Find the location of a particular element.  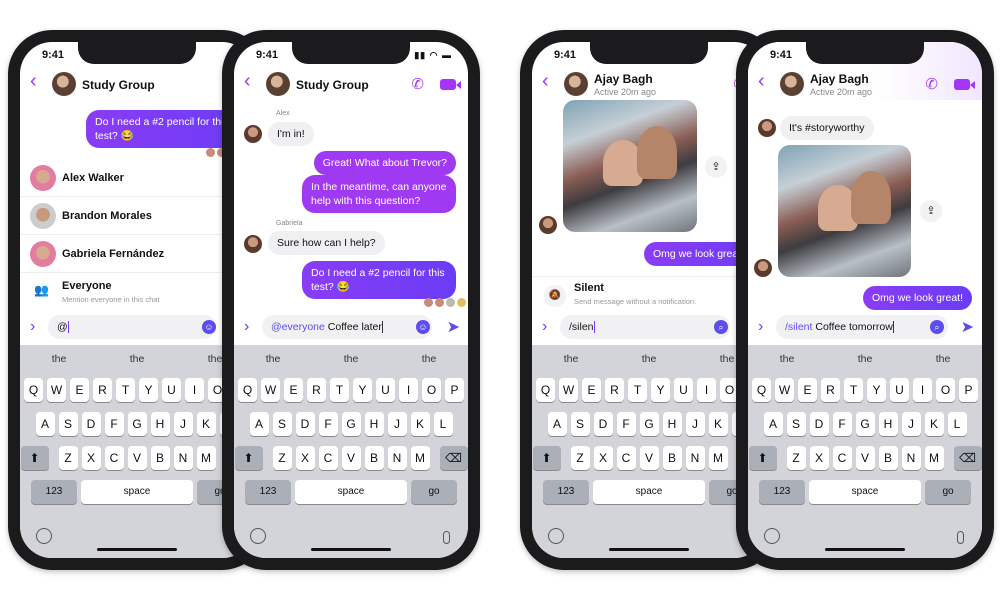

key: L is located at coordinates (957, 424).